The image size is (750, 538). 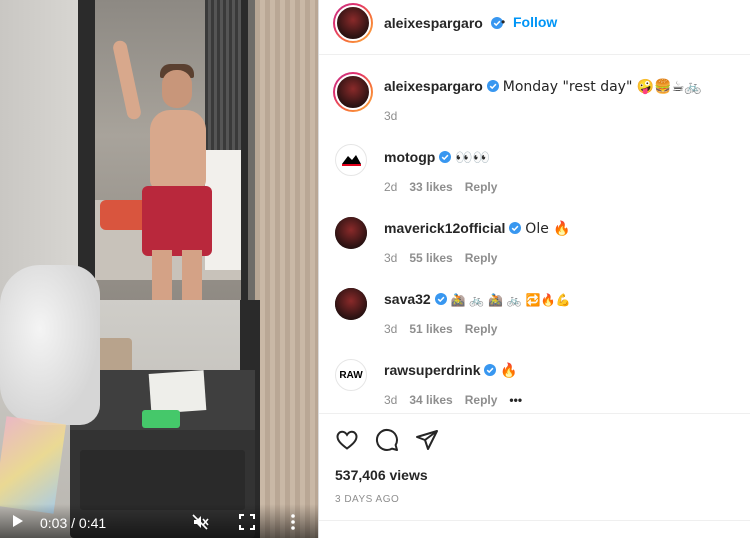 What do you see at coordinates (515, 400) in the screenshot?
I see `more-options-icon: •••` at bounding box center [515, 400].